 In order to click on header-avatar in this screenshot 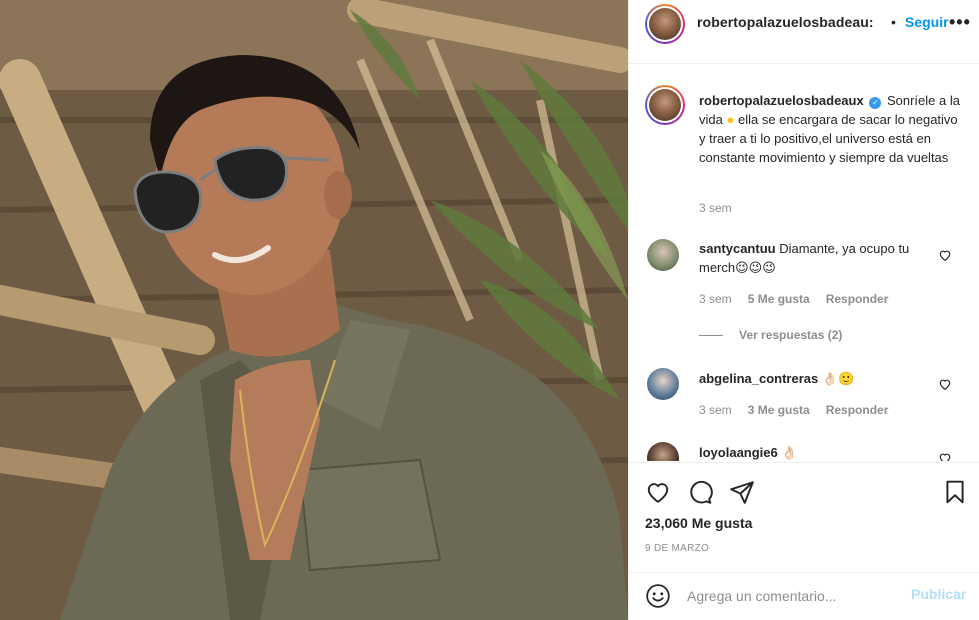, I will do `click(665, 24)`.